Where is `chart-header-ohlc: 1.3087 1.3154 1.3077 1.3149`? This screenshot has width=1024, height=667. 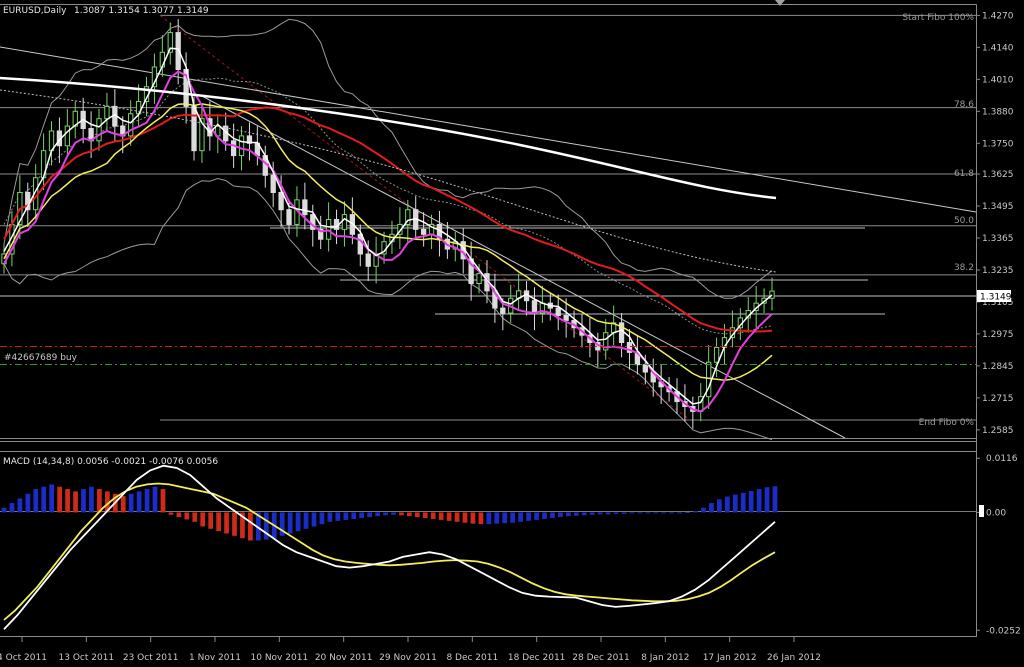 chart-header-ohlc: 1.3087 1.3154 1.3077 1.3149 is located at coordinates (141, 11).